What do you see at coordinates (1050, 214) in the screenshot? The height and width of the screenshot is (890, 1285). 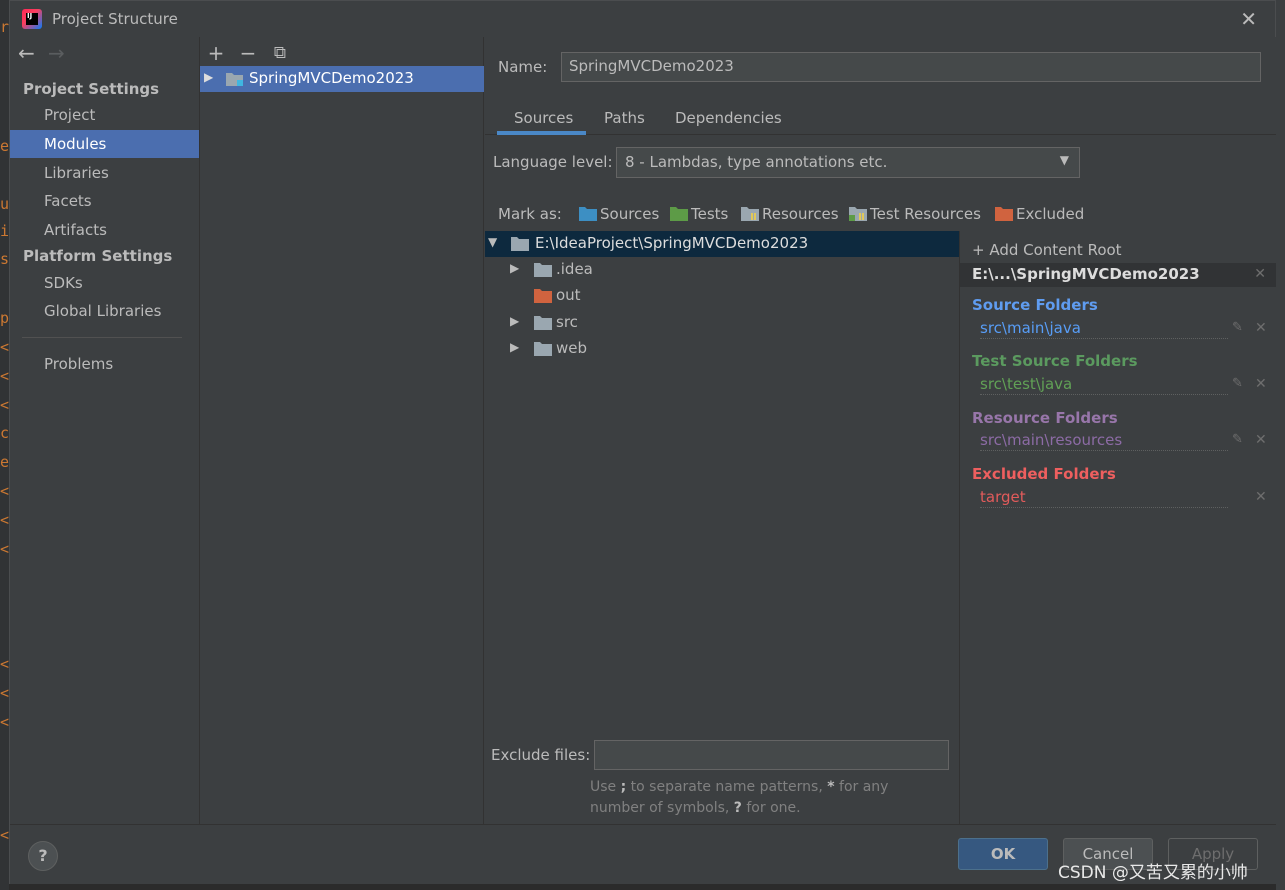 I see `mark-excluded-label: Excluded` at bounding box center [1050, 214].